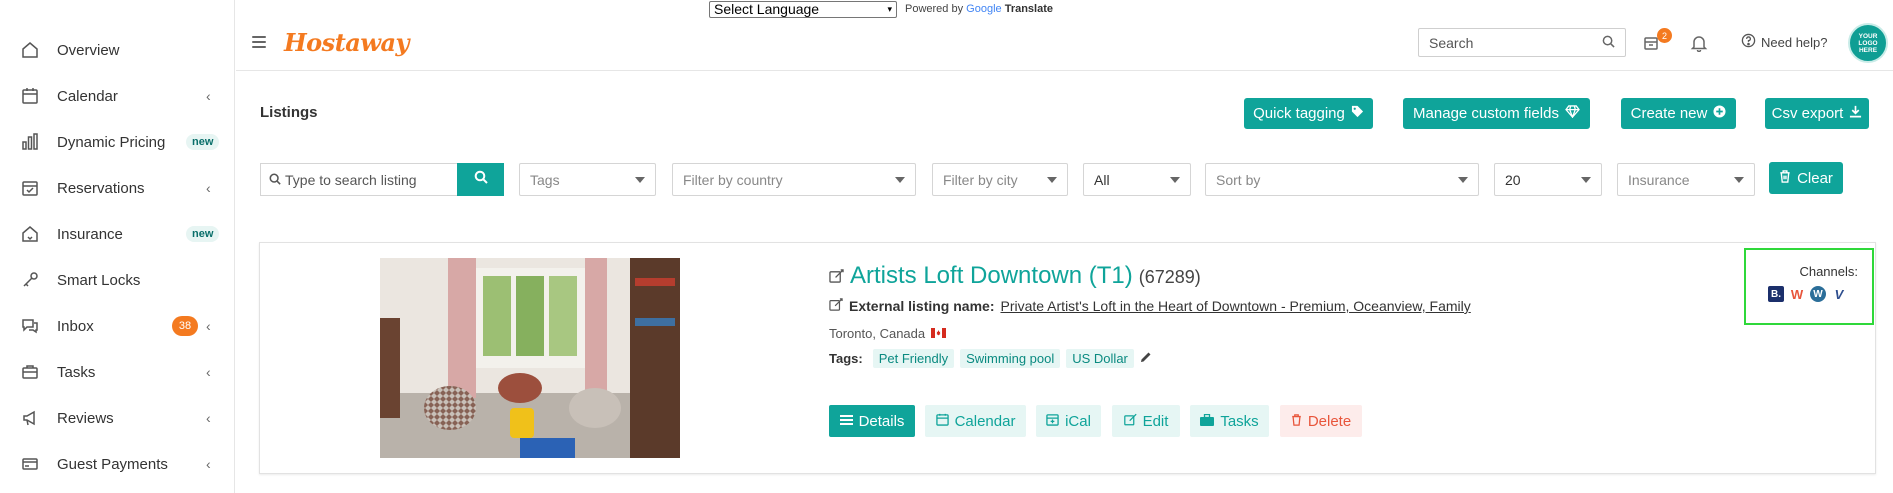  I want to click on city-filter: Filter by city, so click(1000, 179).